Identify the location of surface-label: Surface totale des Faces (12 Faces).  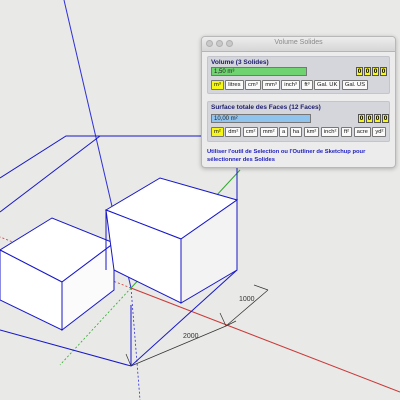
(266, 107).